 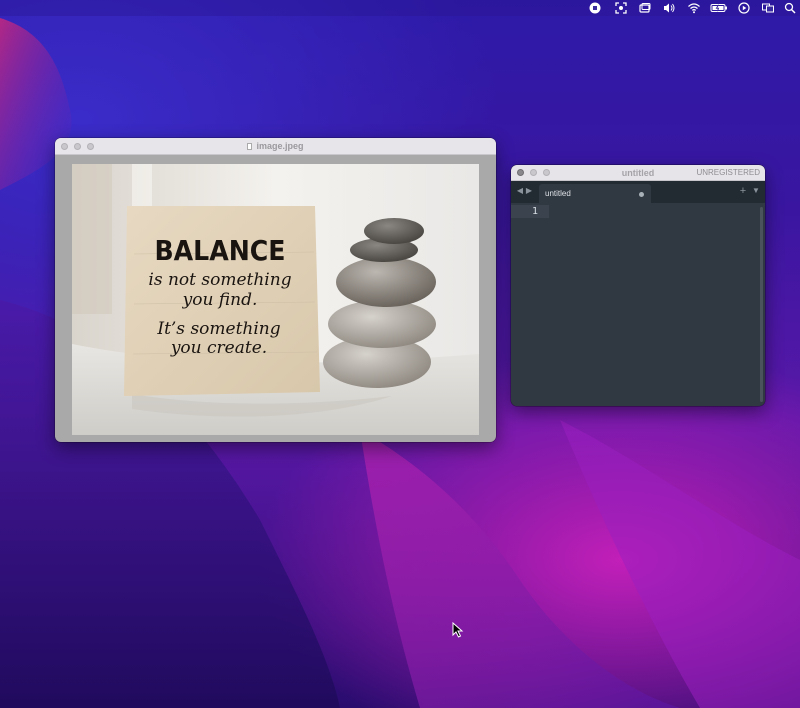 What do you see at coordinates (756, 191) in the screenshot?
I see `tab-list-chevron-icon: ▼` at bounding box center [756, 191].